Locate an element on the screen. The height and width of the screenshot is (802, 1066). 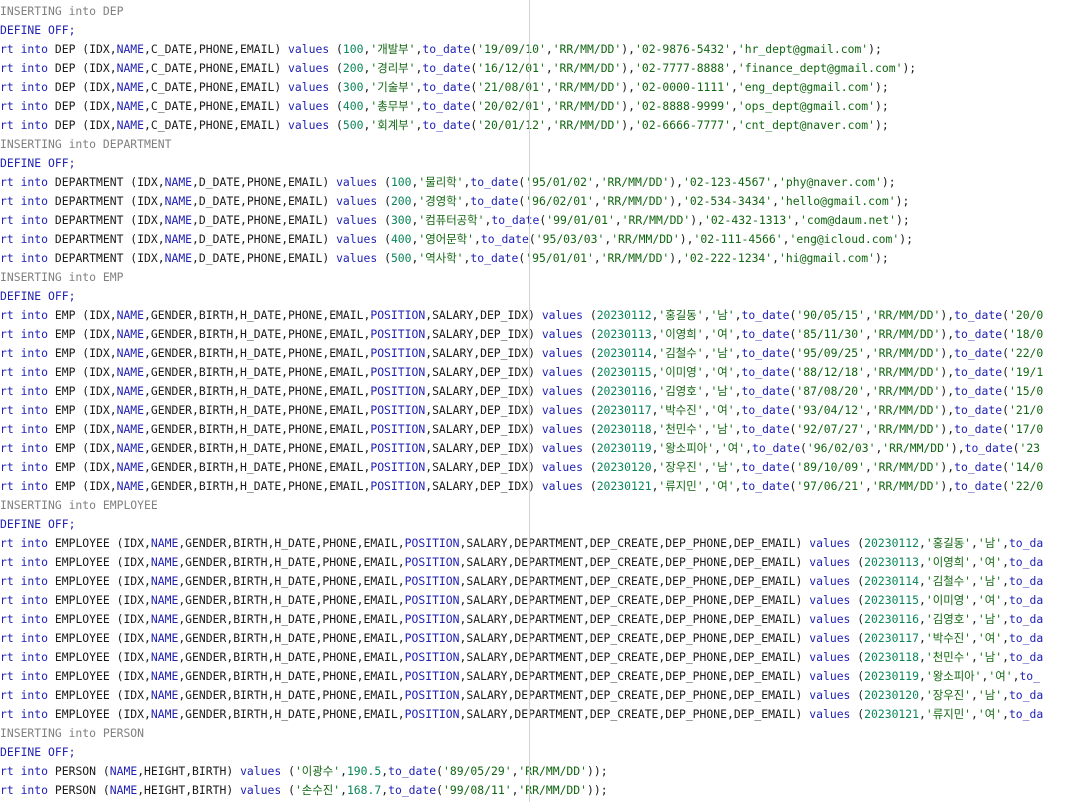
code-line: INSERTING into DEPARTMENT is located at coordinates (521, 144).